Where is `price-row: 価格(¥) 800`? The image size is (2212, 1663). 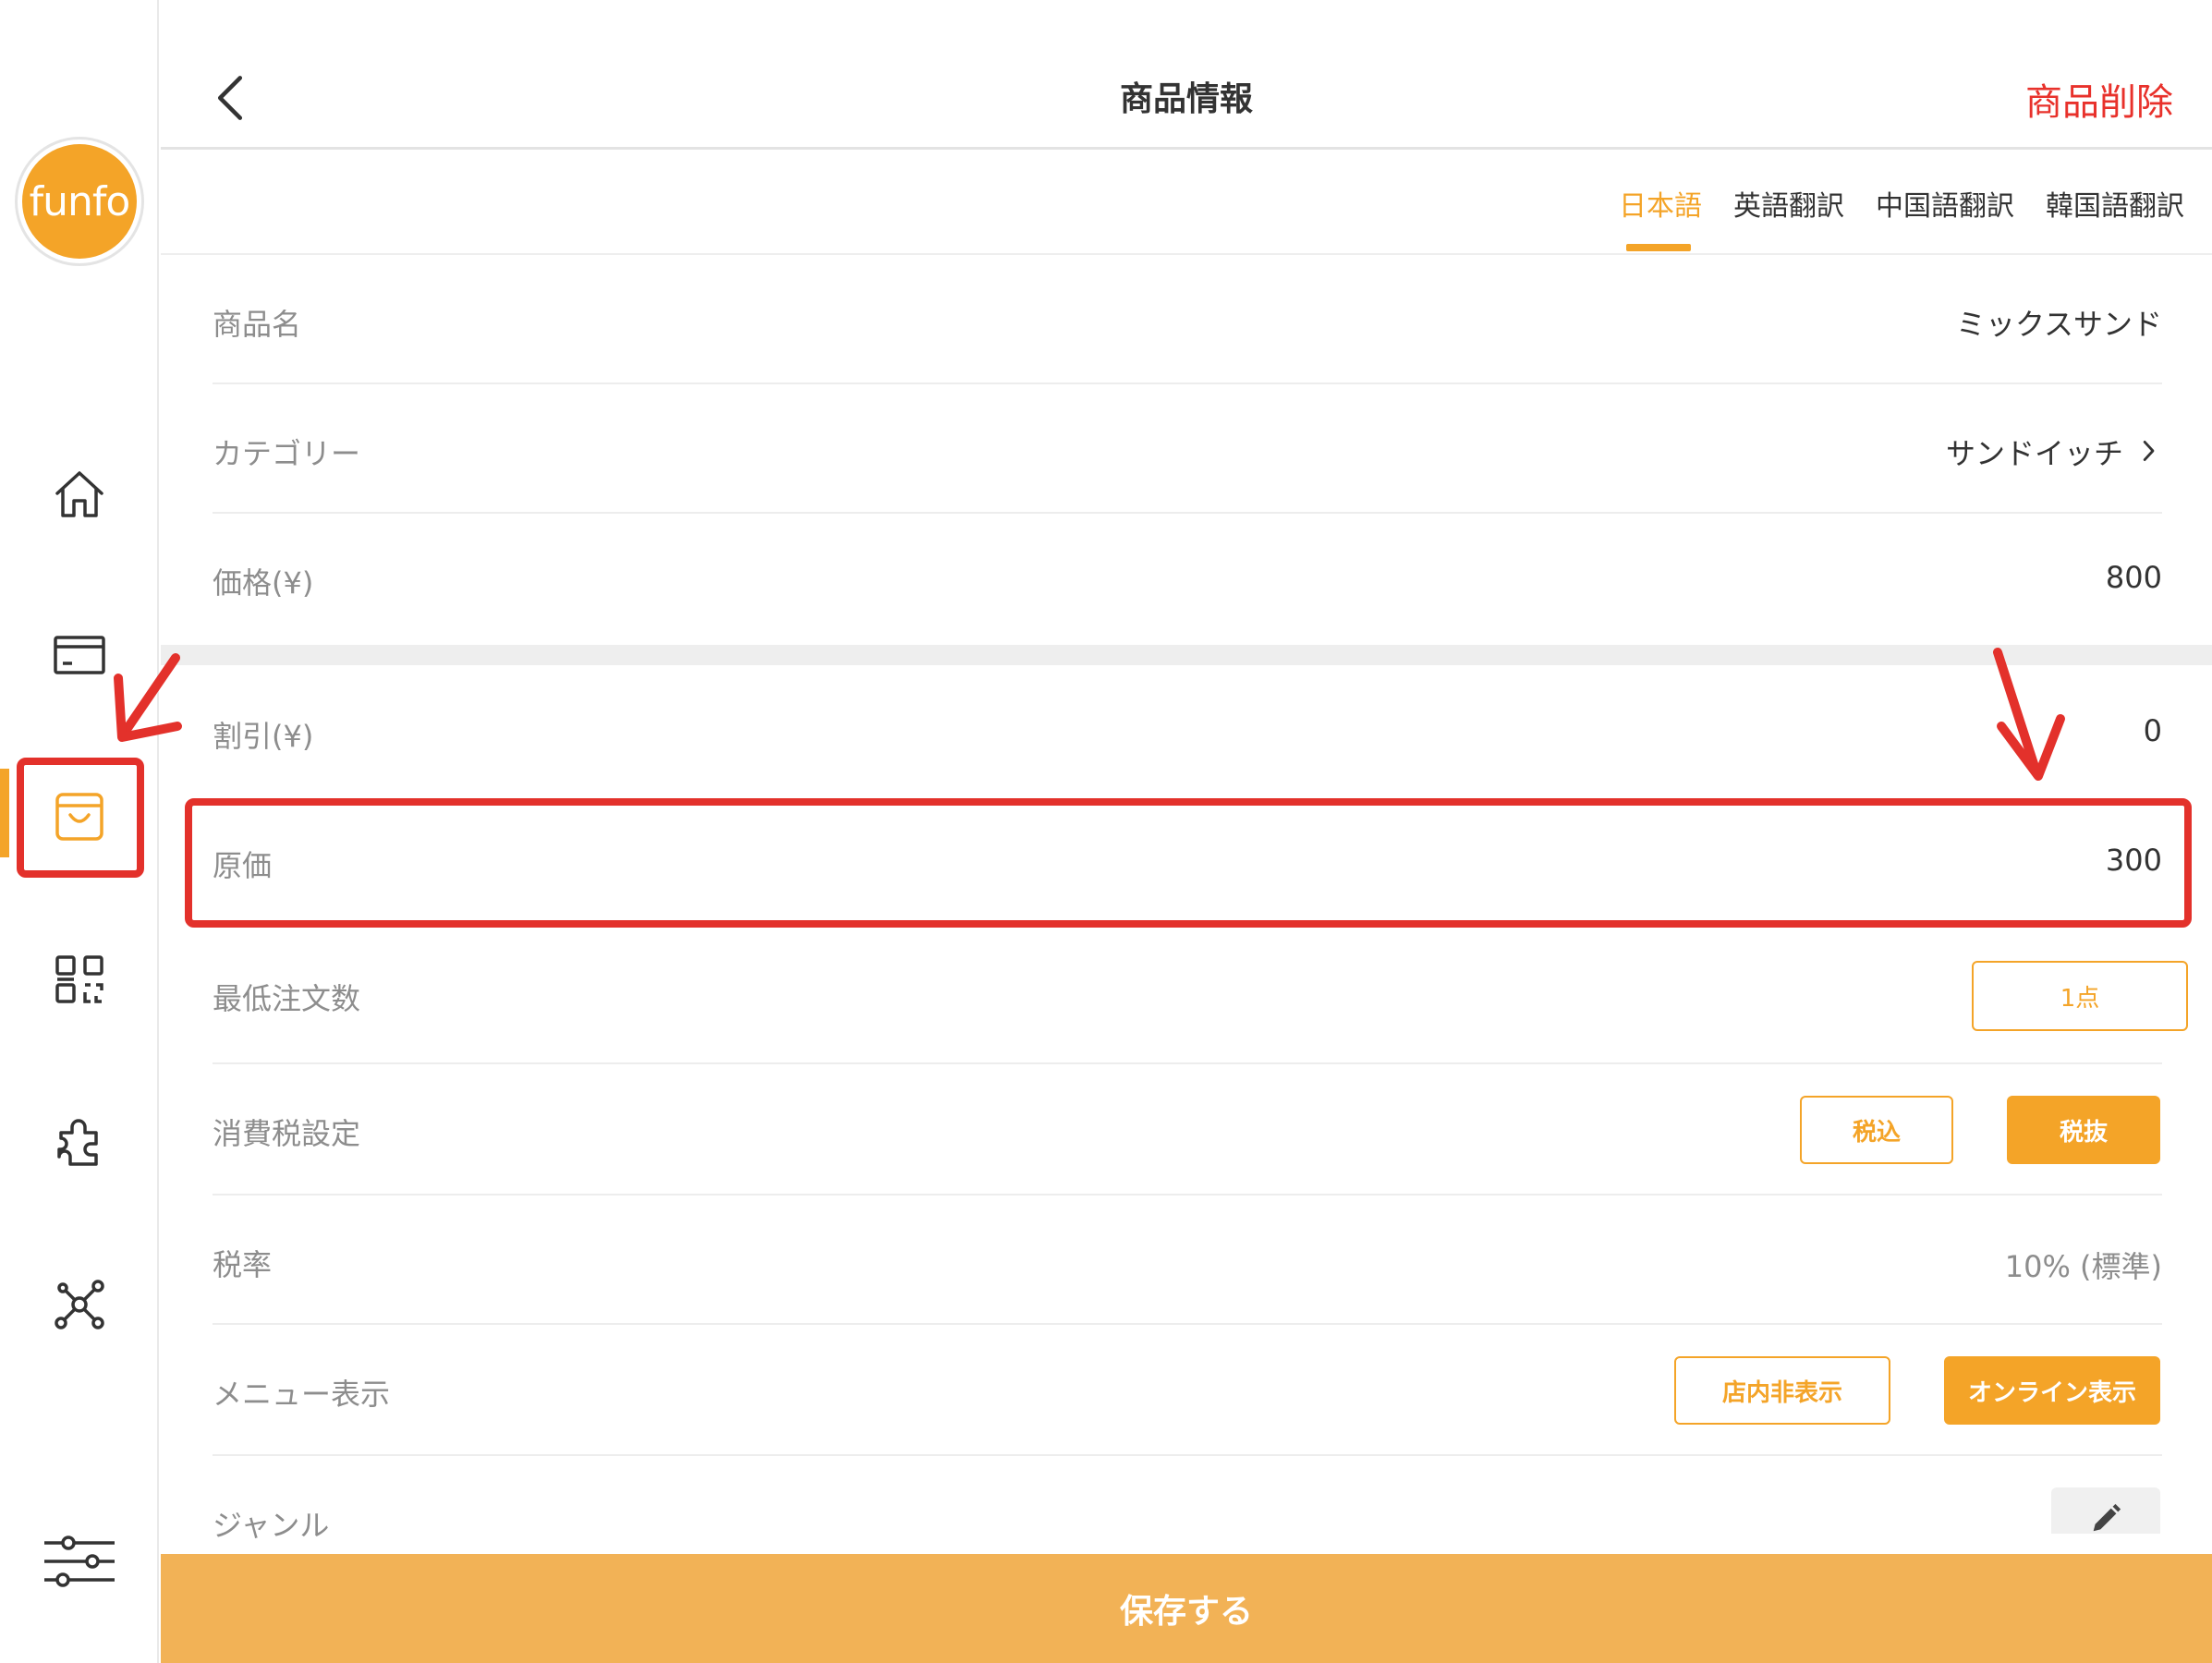
price-row: 価格(¥) 800 is located at coordinates (1187, 579).